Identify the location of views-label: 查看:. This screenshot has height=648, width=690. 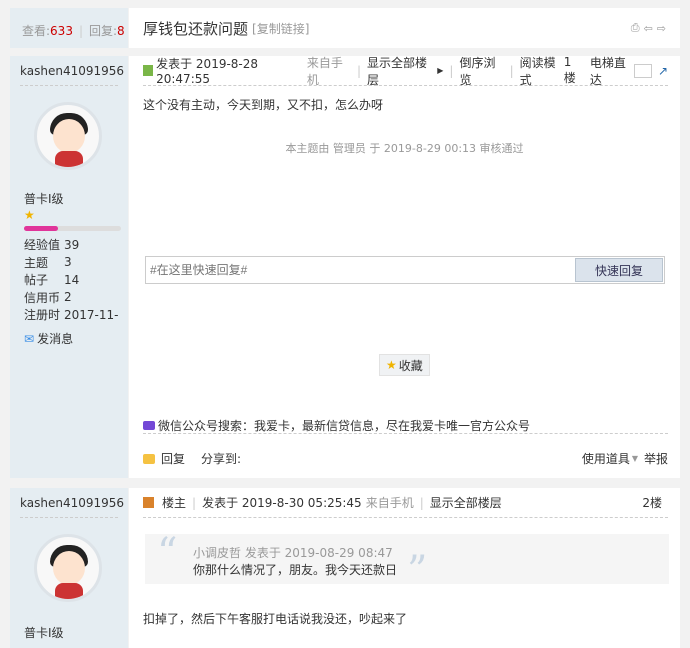
(36, 31).